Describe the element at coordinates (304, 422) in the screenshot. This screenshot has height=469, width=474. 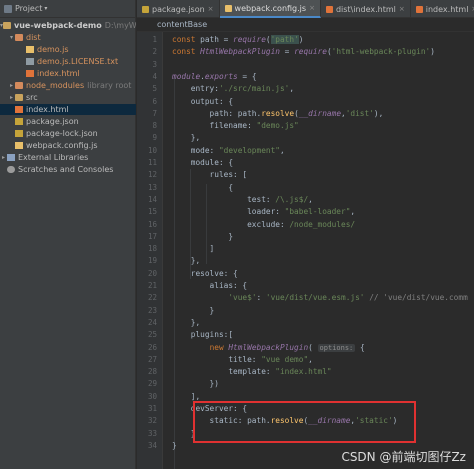
I see `devserver-highlight-box` at that location.